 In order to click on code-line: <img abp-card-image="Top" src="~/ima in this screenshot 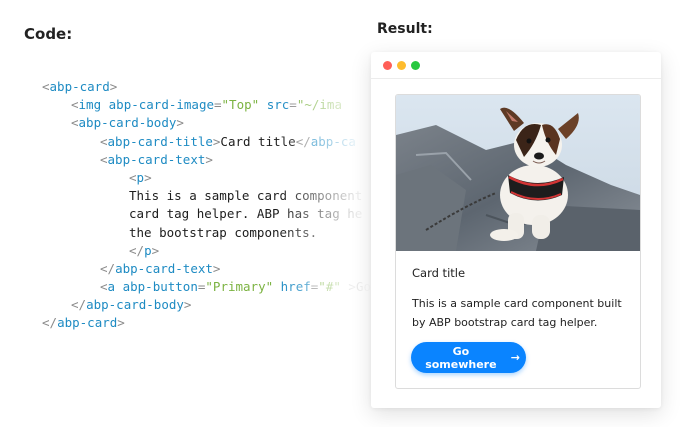, I will do `click(207, 105)`.